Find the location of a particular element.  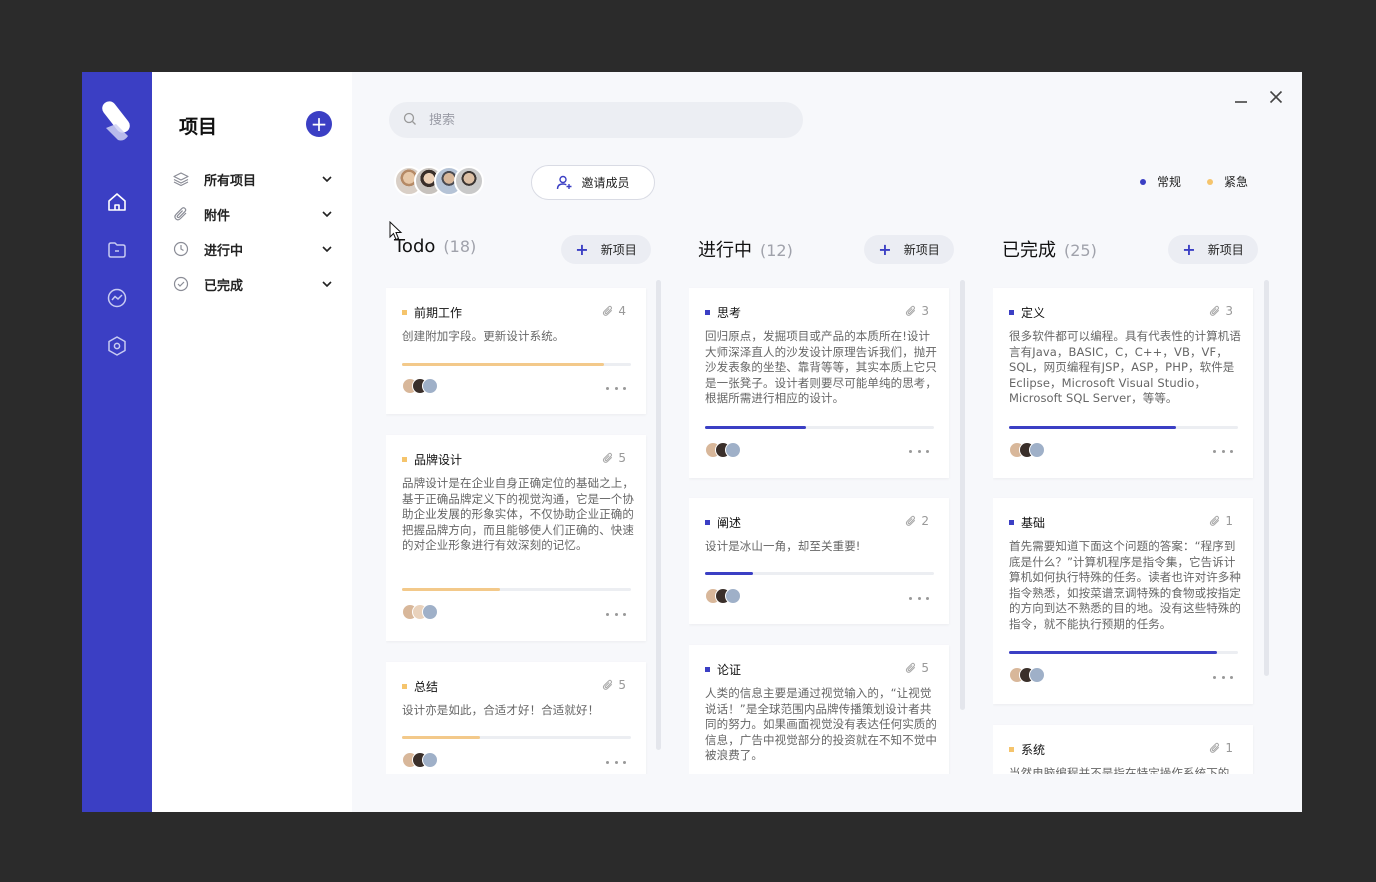

logo-icon is located at coordinates (117, 121).